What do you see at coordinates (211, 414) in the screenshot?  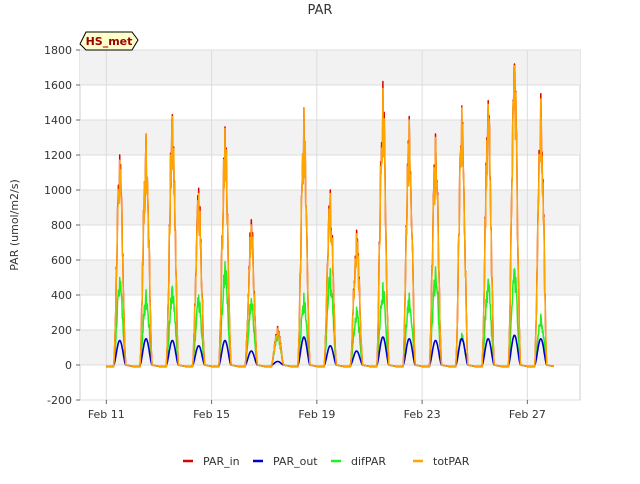 I see `x-tick-label: Feb 15` at bounding box center [211, 414].